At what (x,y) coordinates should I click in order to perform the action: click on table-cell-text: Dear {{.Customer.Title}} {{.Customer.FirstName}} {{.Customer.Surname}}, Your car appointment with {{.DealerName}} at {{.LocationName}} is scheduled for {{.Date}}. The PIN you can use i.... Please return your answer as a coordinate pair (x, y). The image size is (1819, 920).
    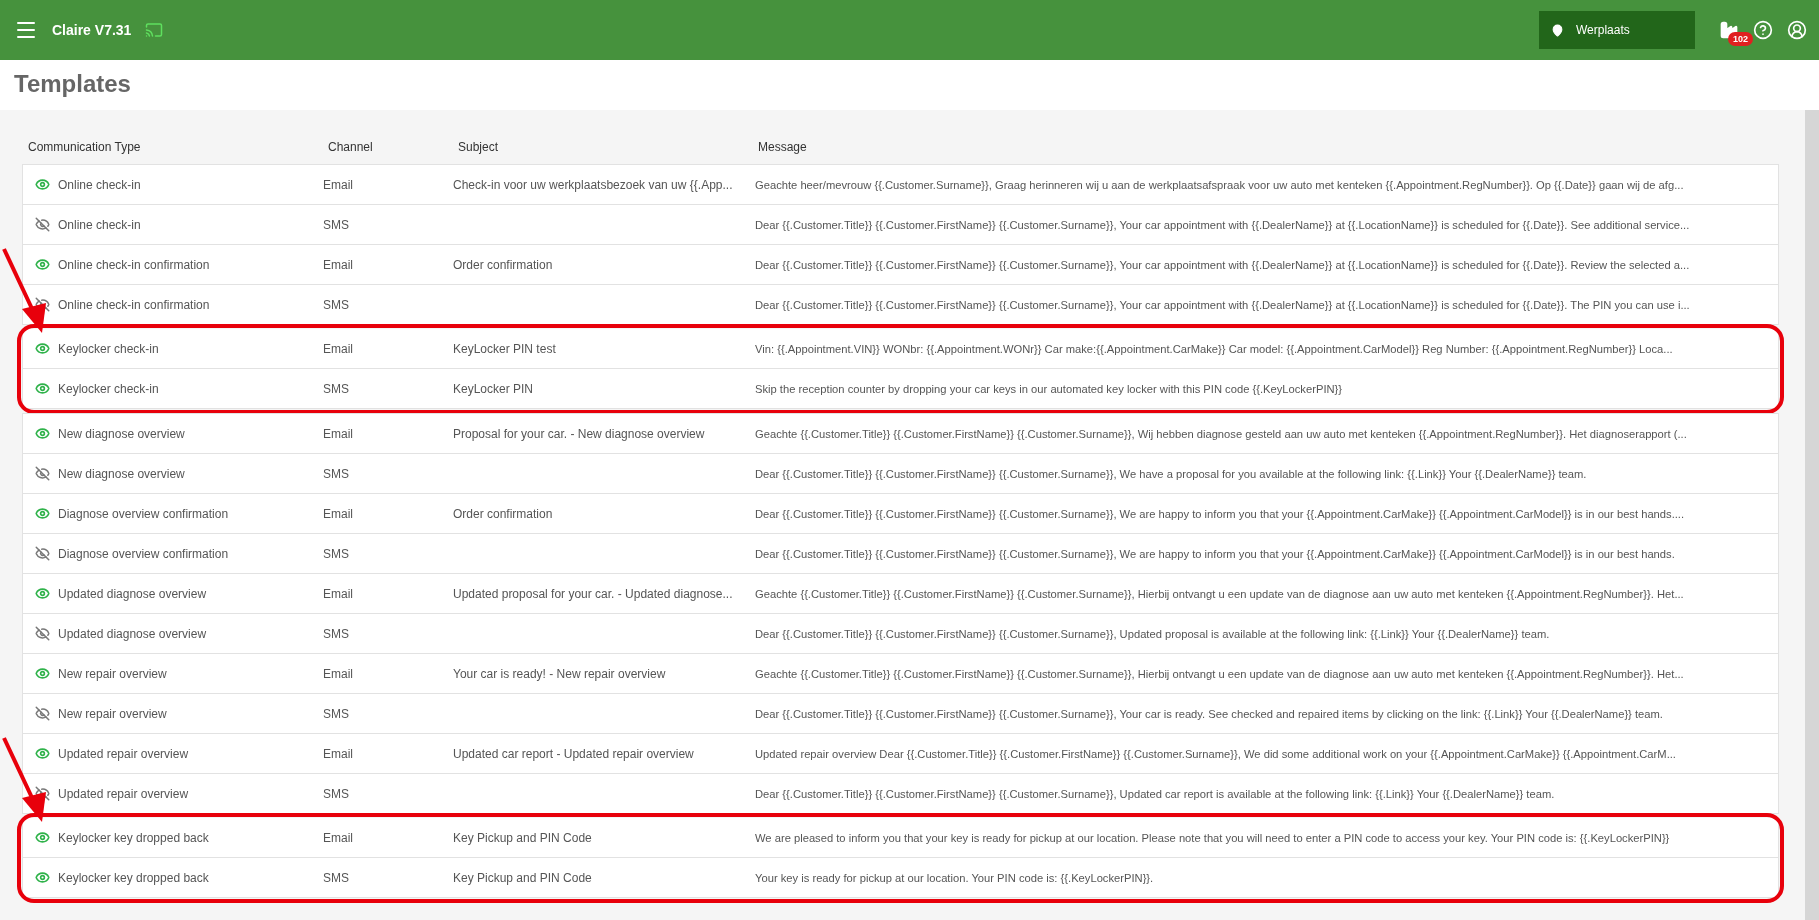
    Looking at the image, I should click on (1222, 304).